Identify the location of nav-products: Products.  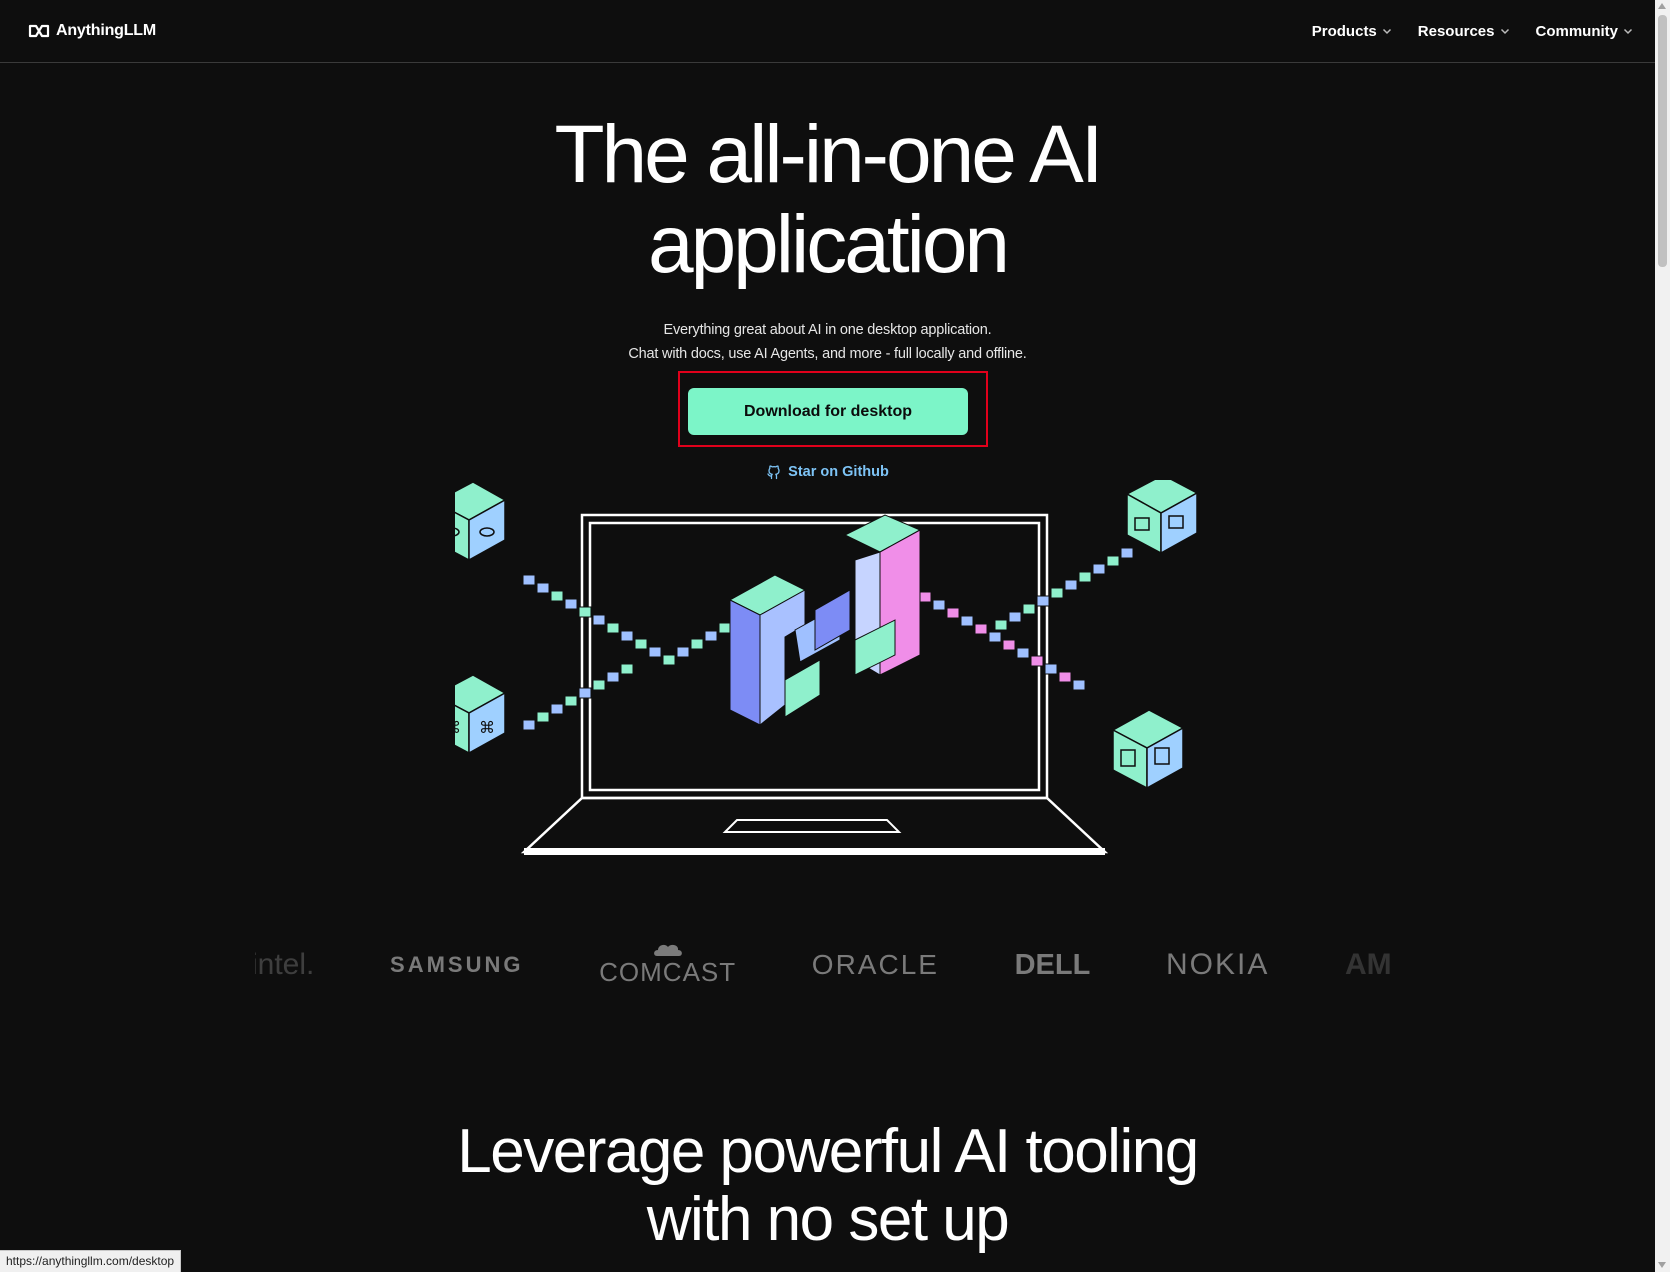
(1352, 31).